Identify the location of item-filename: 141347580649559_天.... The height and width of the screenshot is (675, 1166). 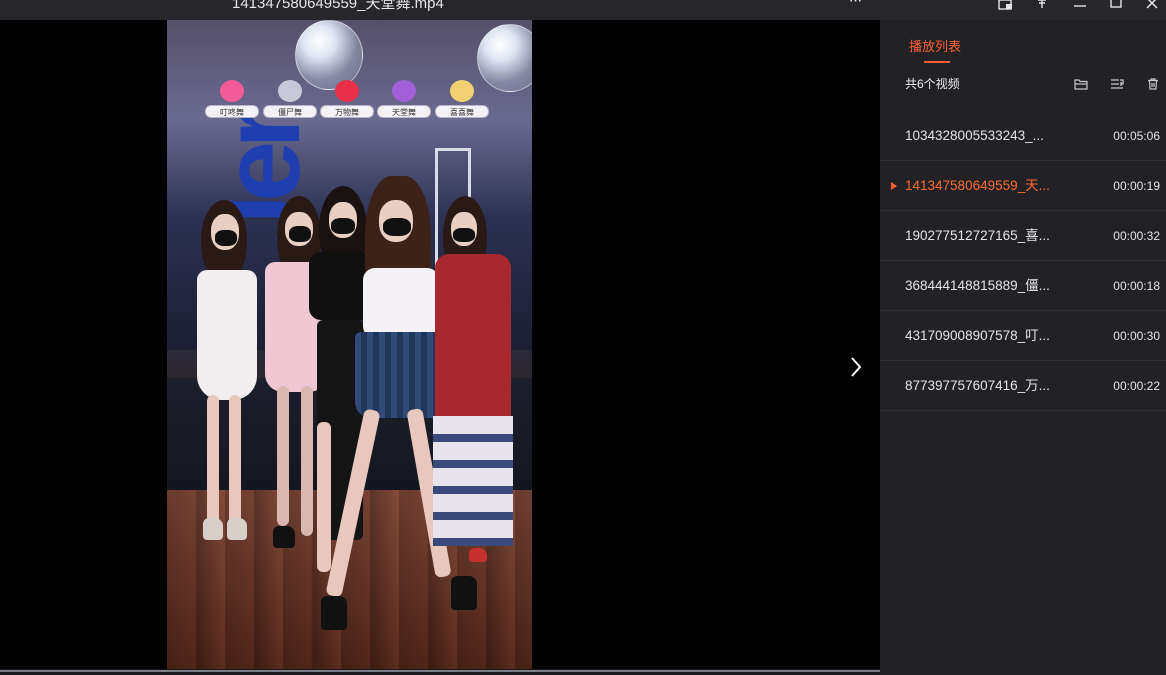
(977, 185).